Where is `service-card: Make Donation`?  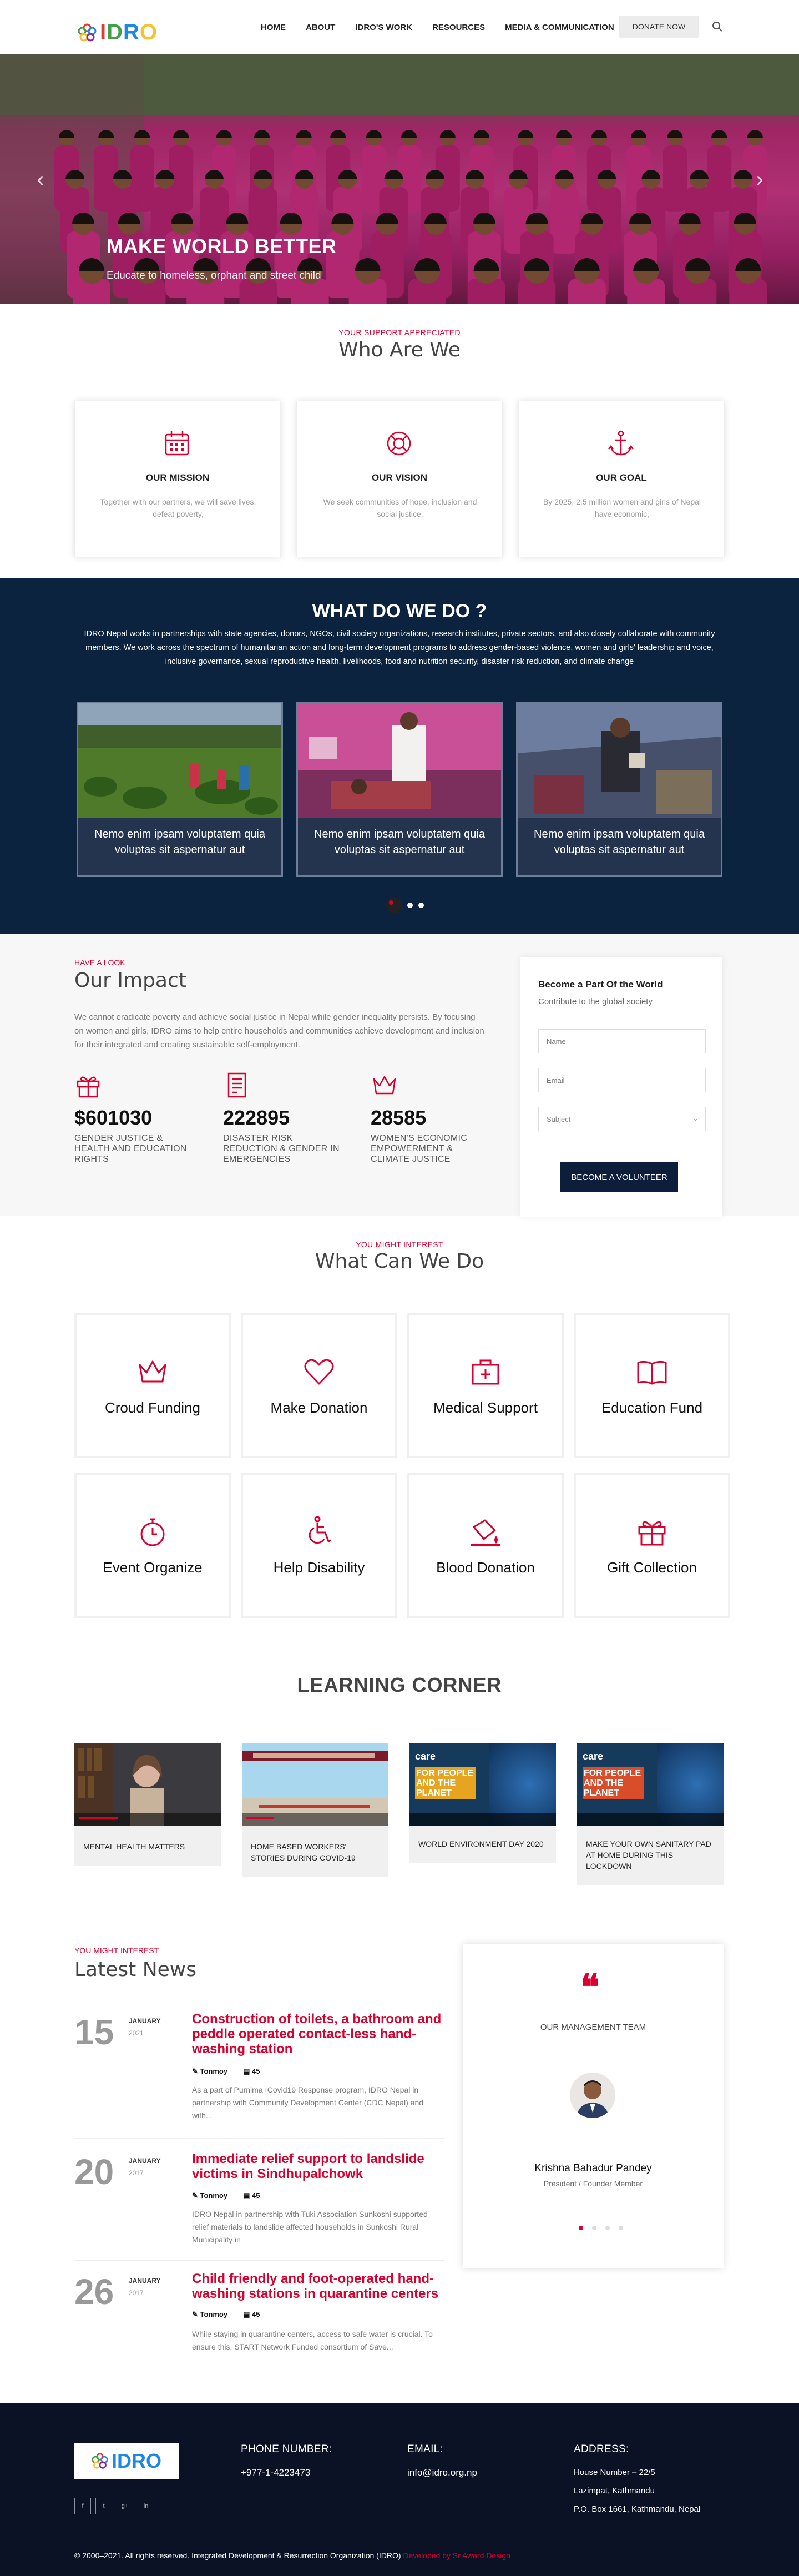
service-card: Make Donation is located at coordinates (319, 1386).